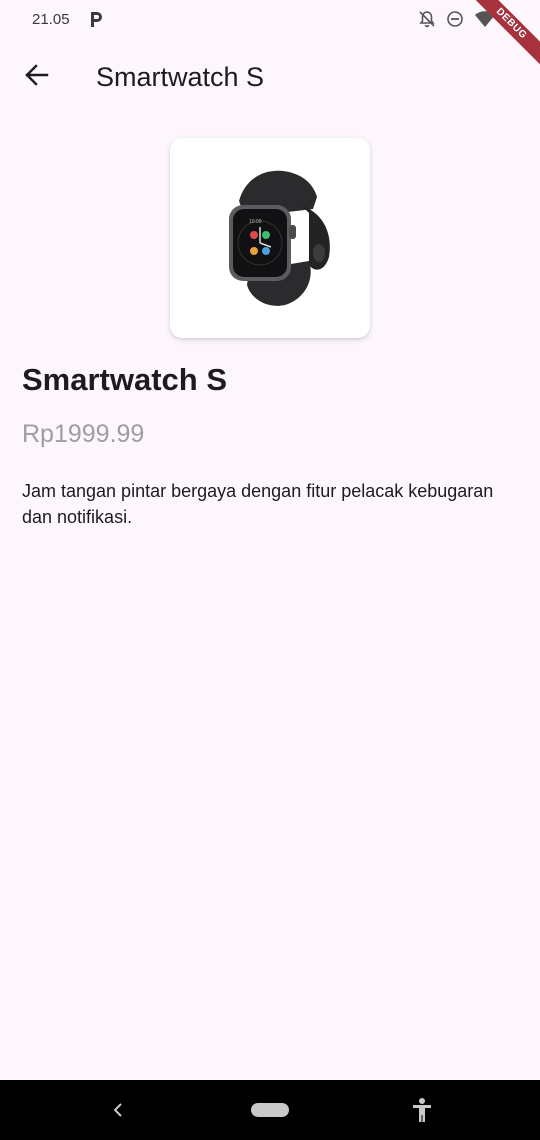  What do you see at coordinates (270, 19) in the screenshot?
I see `status-bar: 21.05` at bounding box center [270, 19].